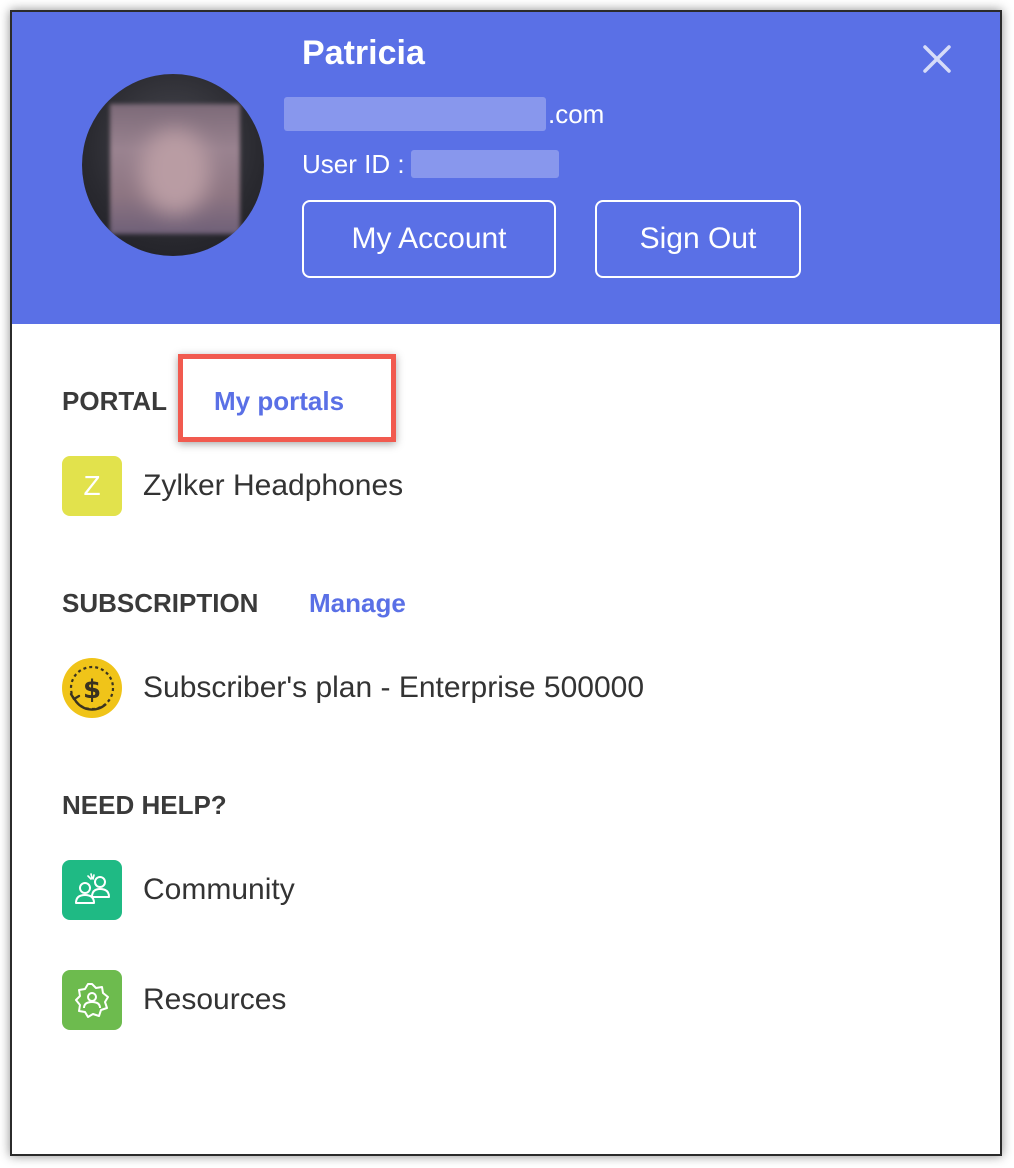 This screenshot has width=1014, height=1168. I want to click on portal-section-label: PORTAL, so click(114, 401).